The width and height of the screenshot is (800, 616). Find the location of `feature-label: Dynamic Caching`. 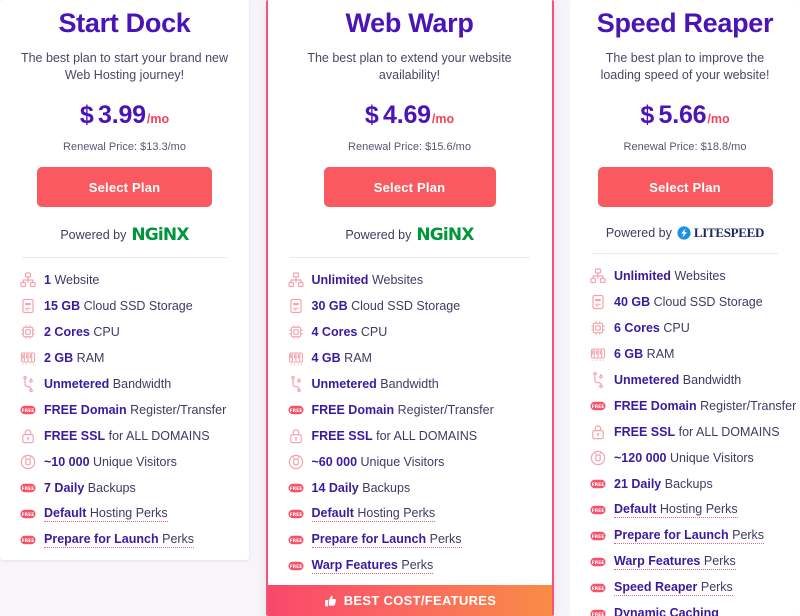

feature-label: Dynamic Caching is located at coordinates (666, 611).